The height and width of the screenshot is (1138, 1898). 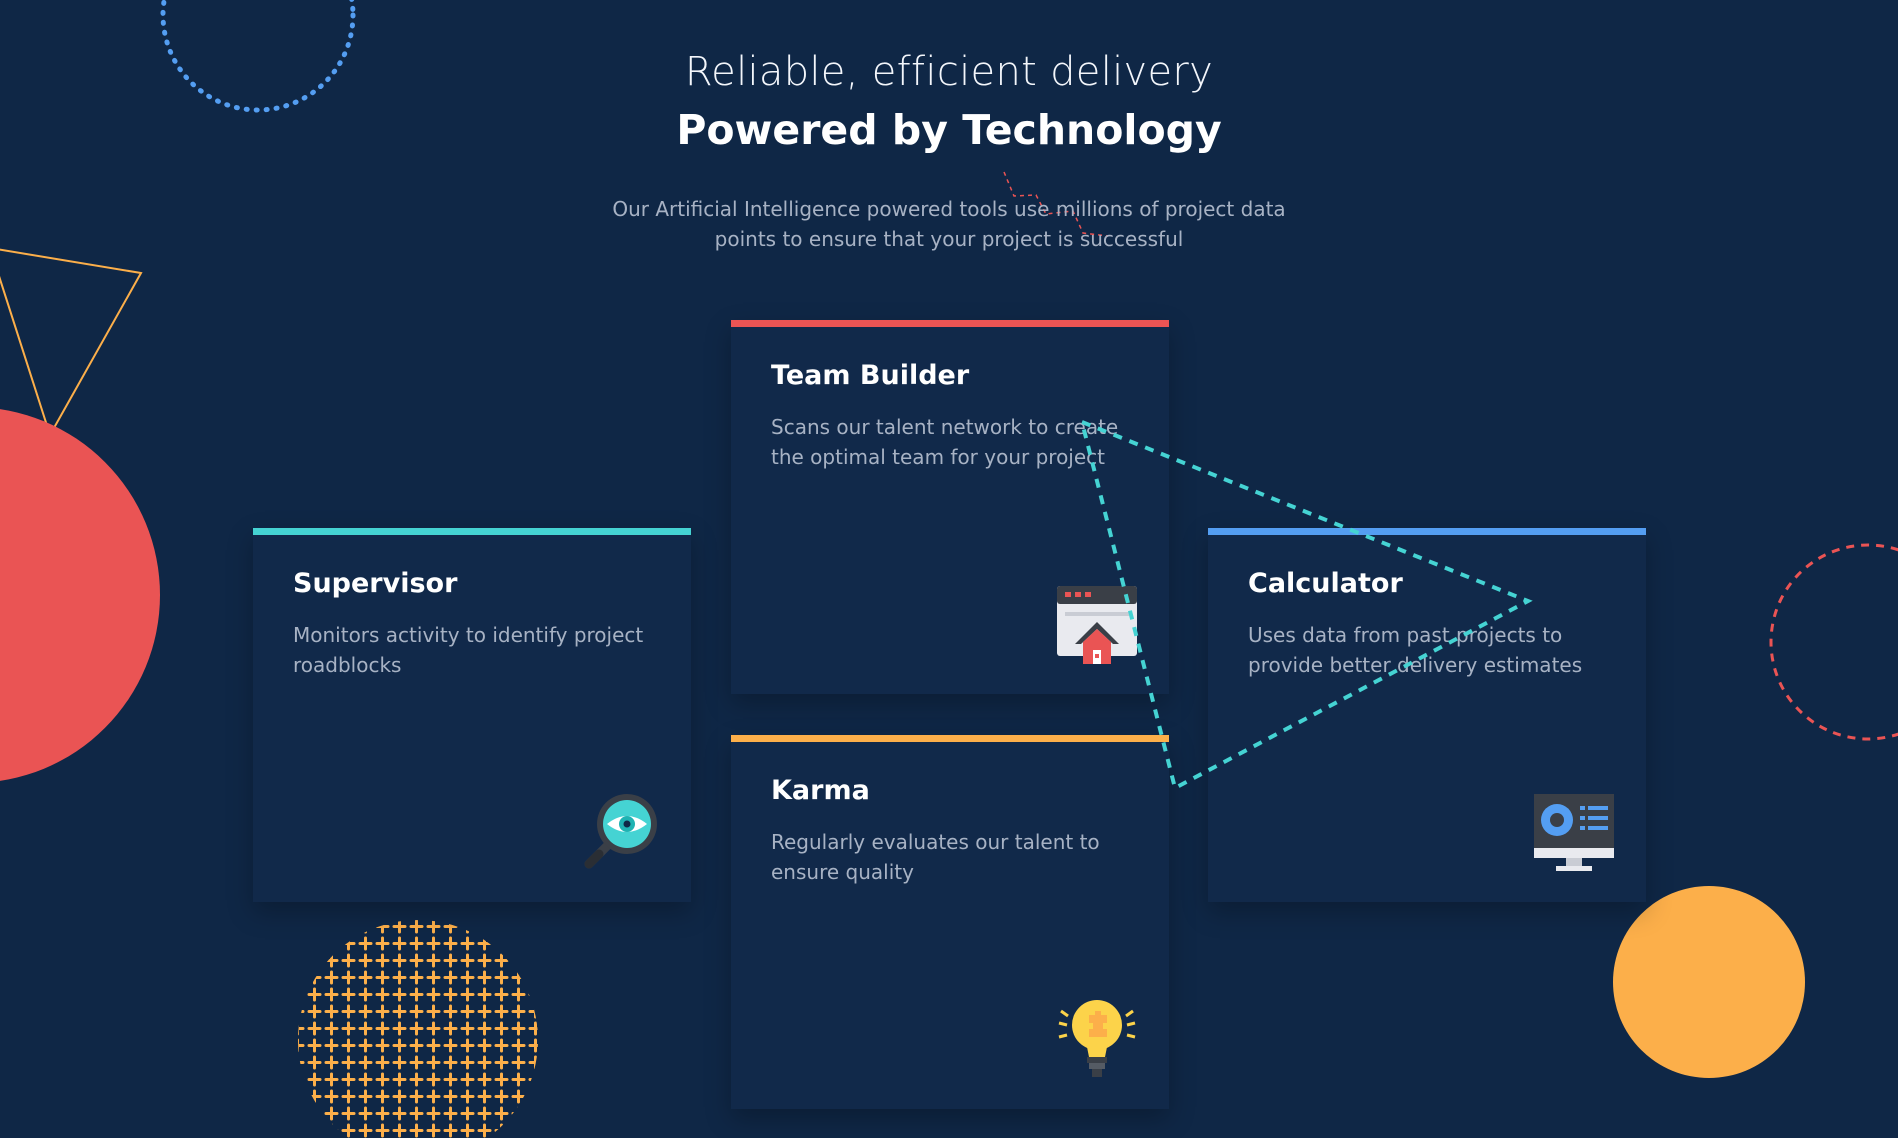 I want to click on lightbulb-icon, so click(x=1097, y=1038).